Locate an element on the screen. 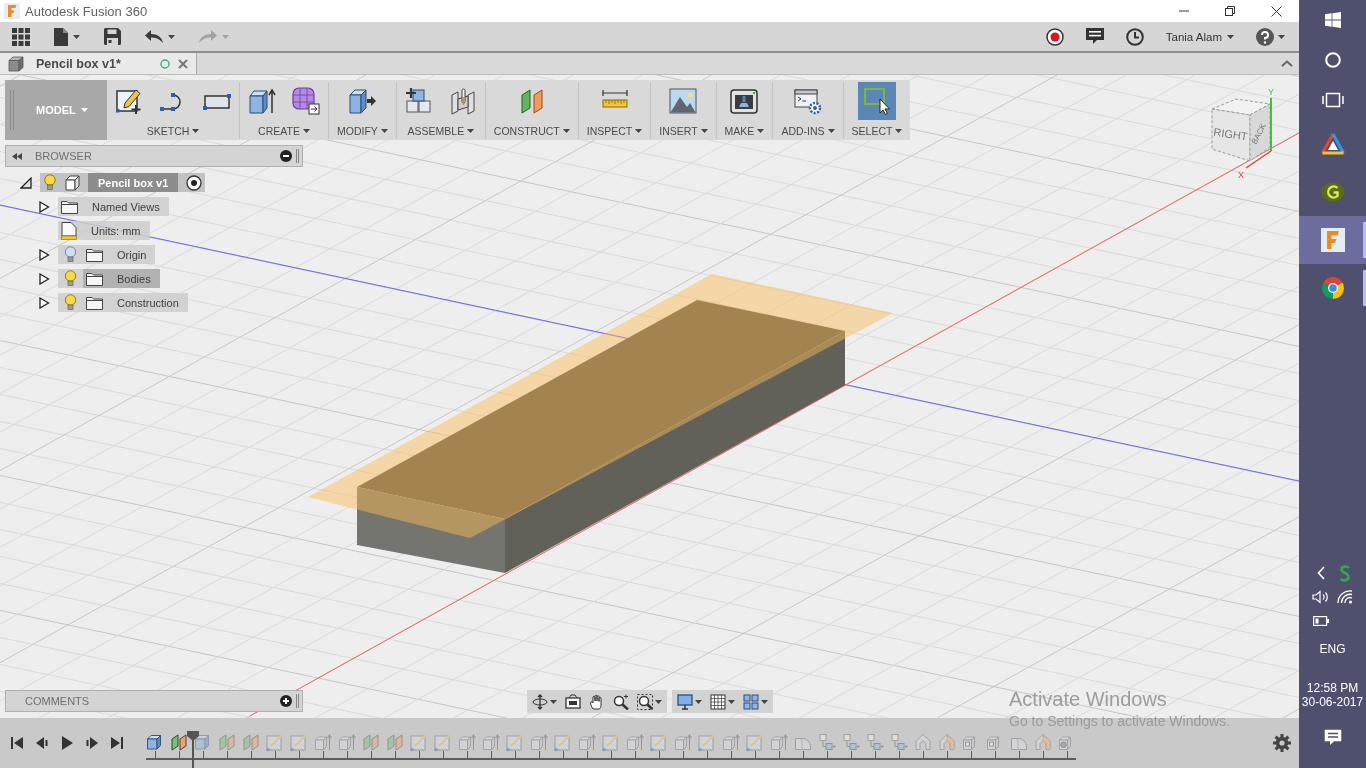  close-icon is located at coordinates (183, 63).